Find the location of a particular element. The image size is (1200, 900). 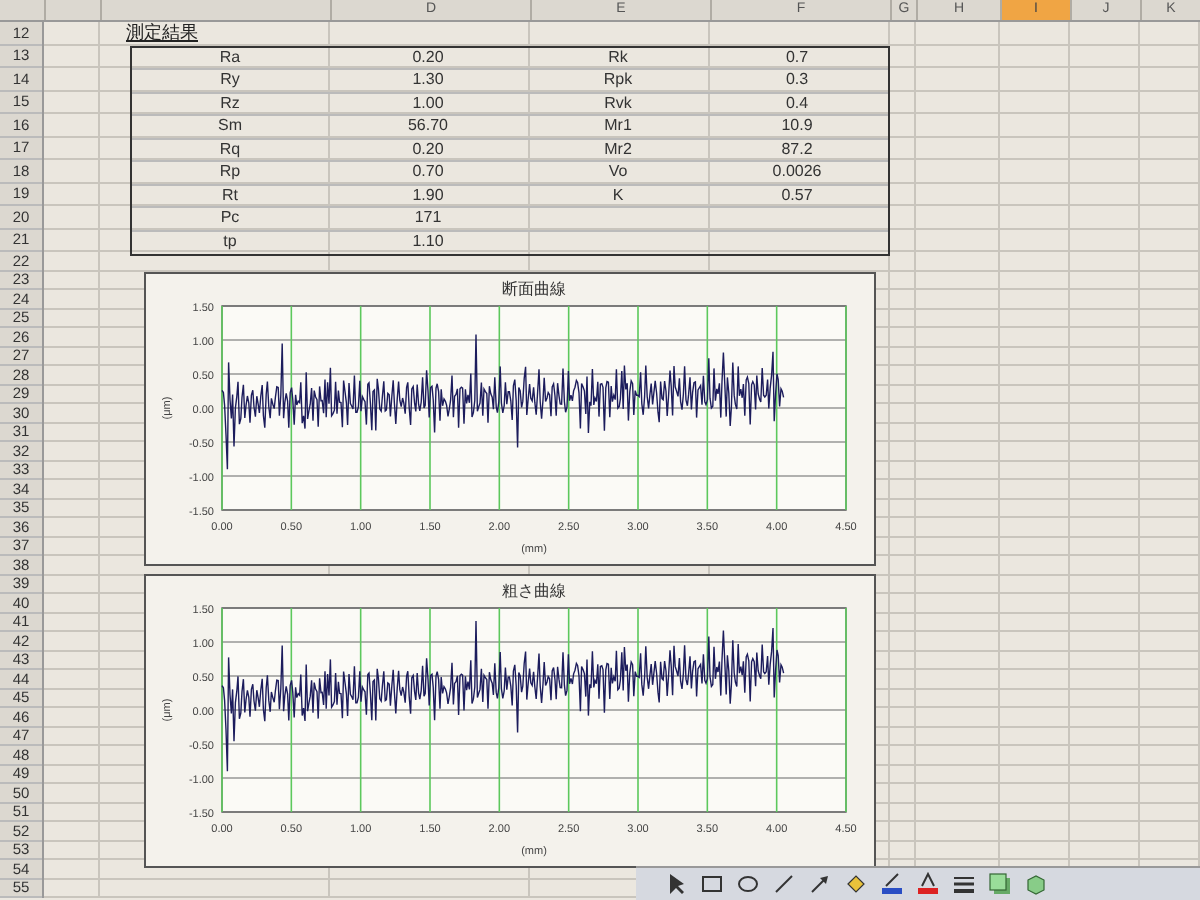

line-icon is located at coordinates (784, 884).